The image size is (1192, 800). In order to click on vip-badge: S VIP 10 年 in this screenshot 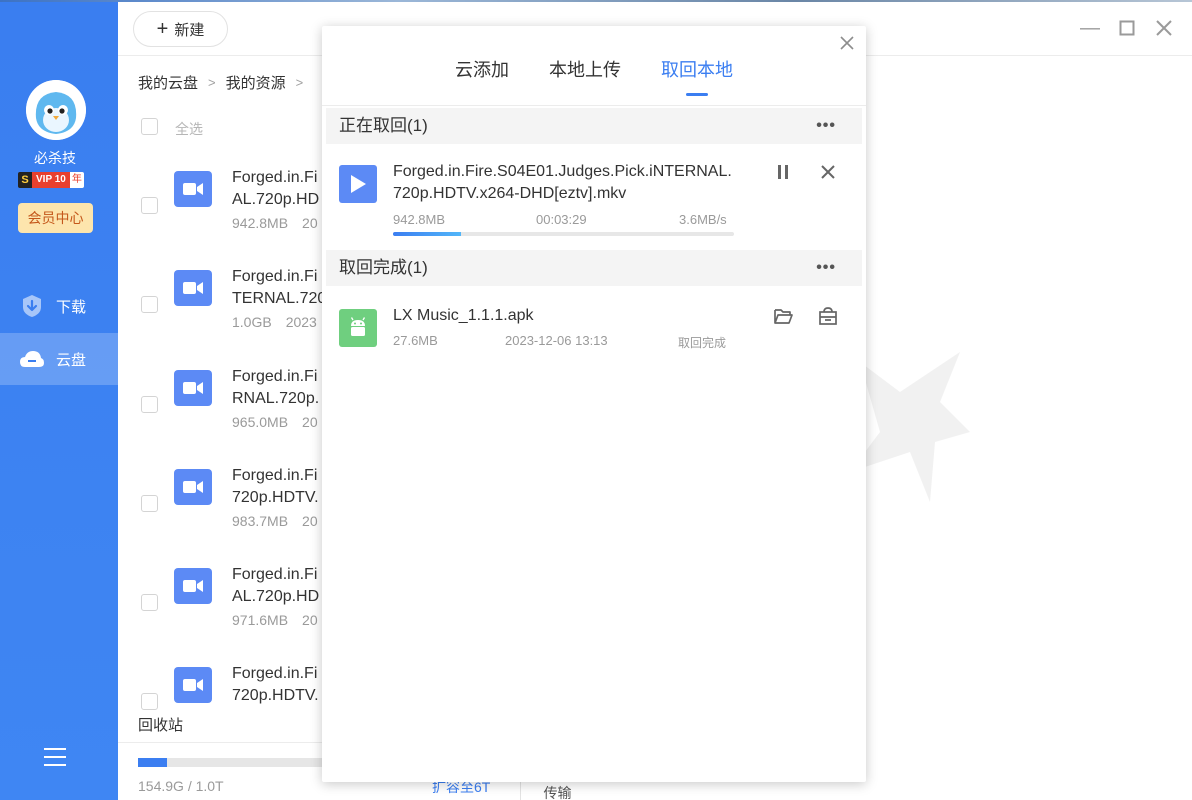, I will do `click(51, 180)`.